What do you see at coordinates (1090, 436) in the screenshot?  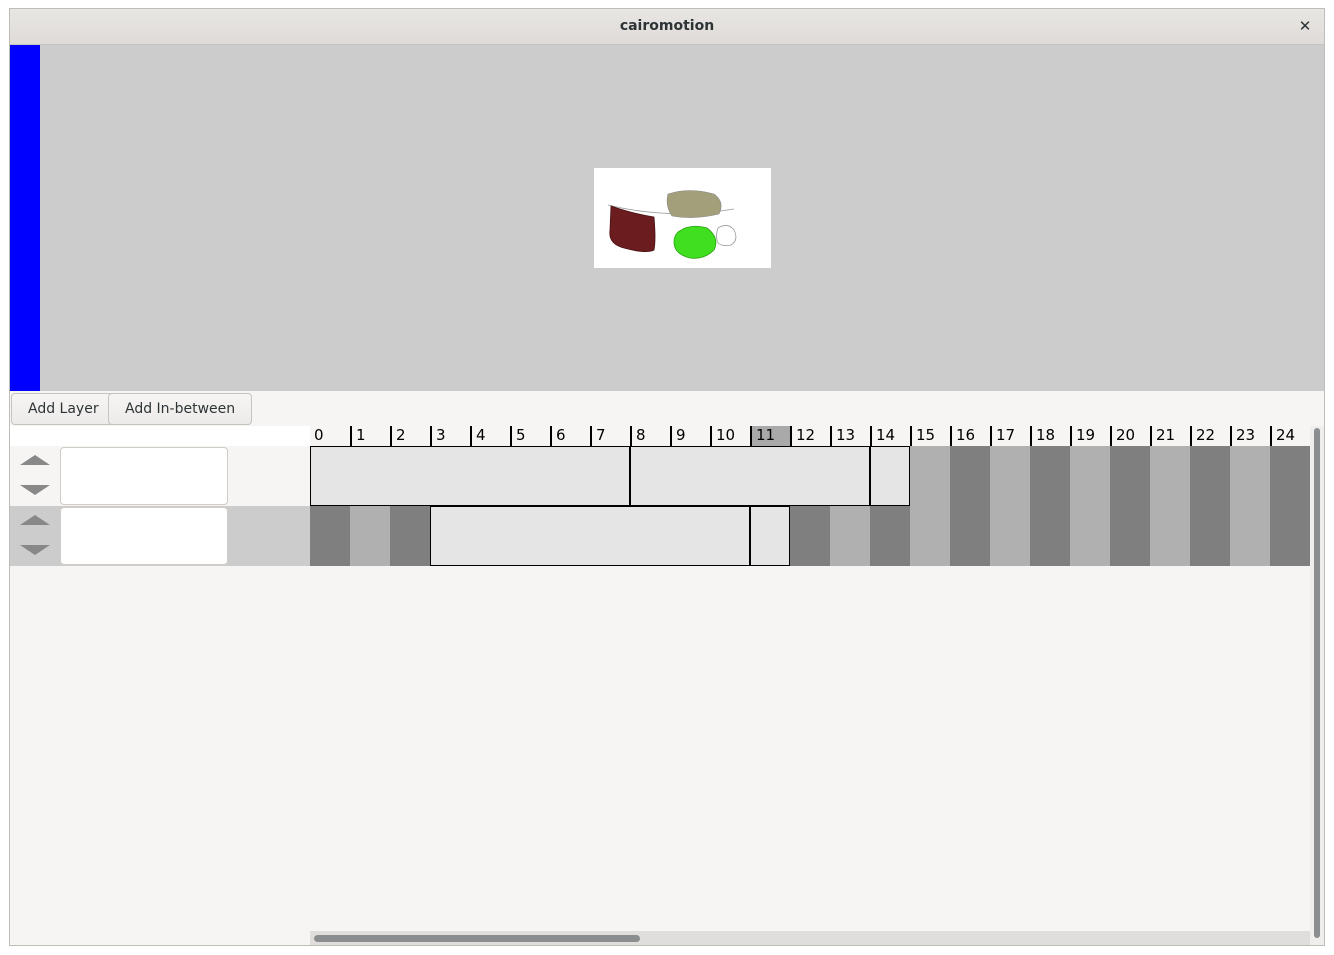 I see `frame-number-19: 19` at bounding box center [1090, 436].